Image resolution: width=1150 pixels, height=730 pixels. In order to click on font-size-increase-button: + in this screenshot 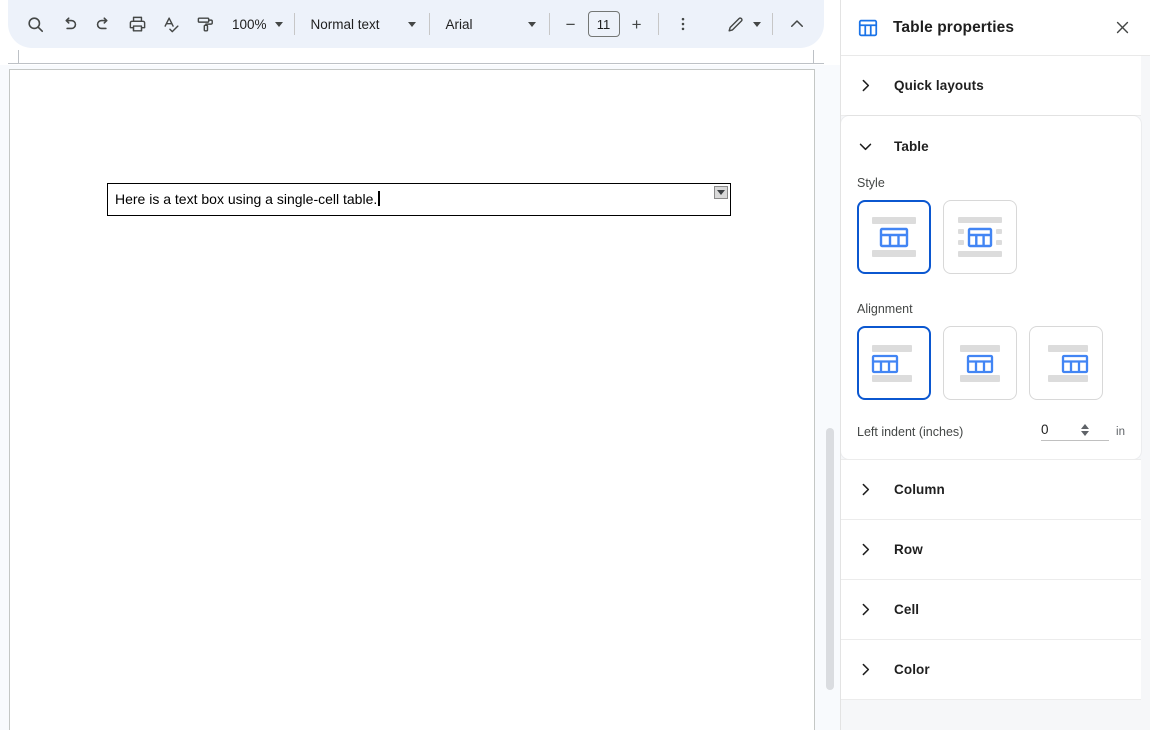, I will do `click(637, 24)`.